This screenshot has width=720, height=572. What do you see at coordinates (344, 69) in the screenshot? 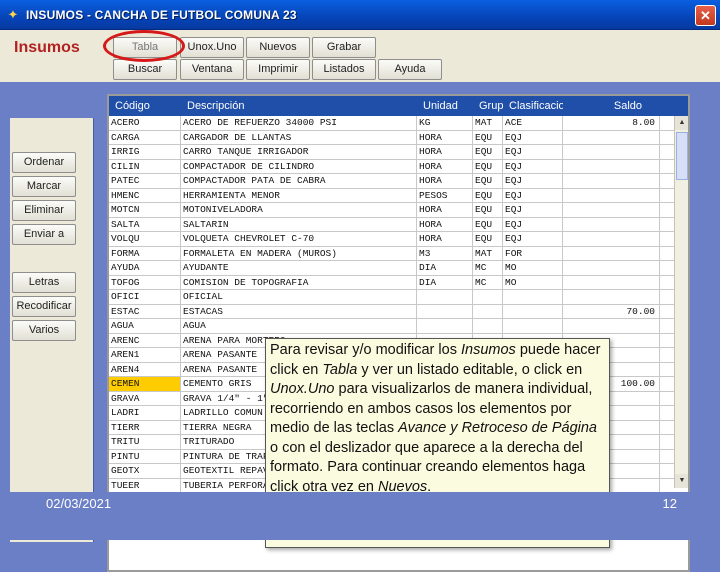
I see `listados-button: Listados` at bounding box center [344, 69].